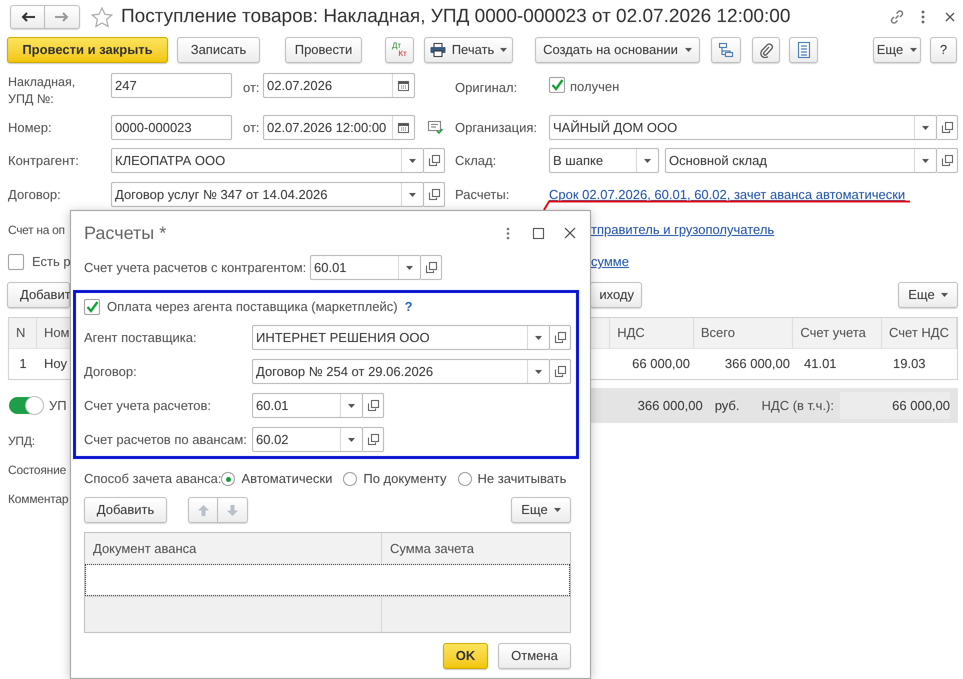 This screenshot has width=963, height=679. I want to click on right-arrow-icon, so click(62, 17).